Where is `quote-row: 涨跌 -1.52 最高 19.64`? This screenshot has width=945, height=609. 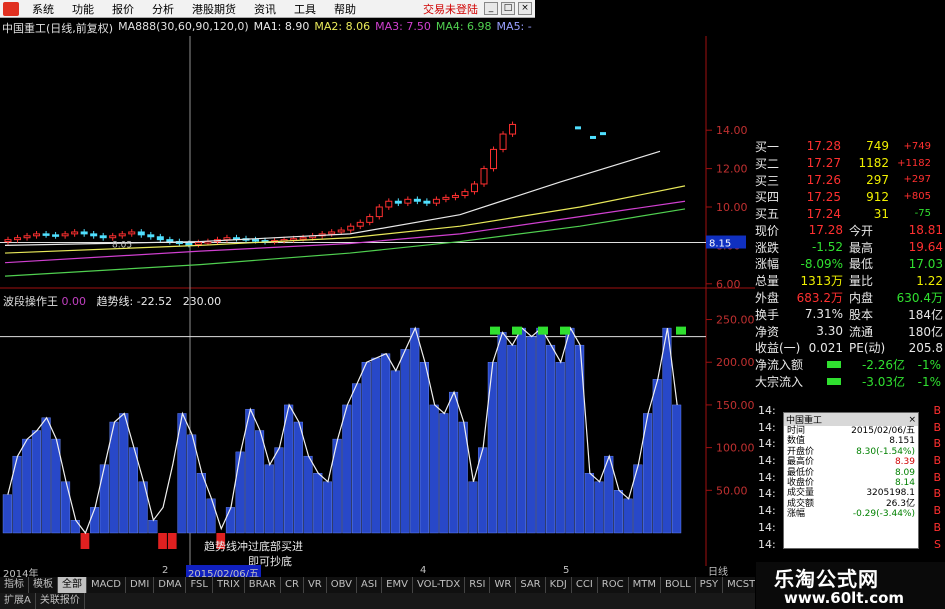 quote-row: 涨跌 -1.52 最高 19.64 is located at coordinates (850, 247).